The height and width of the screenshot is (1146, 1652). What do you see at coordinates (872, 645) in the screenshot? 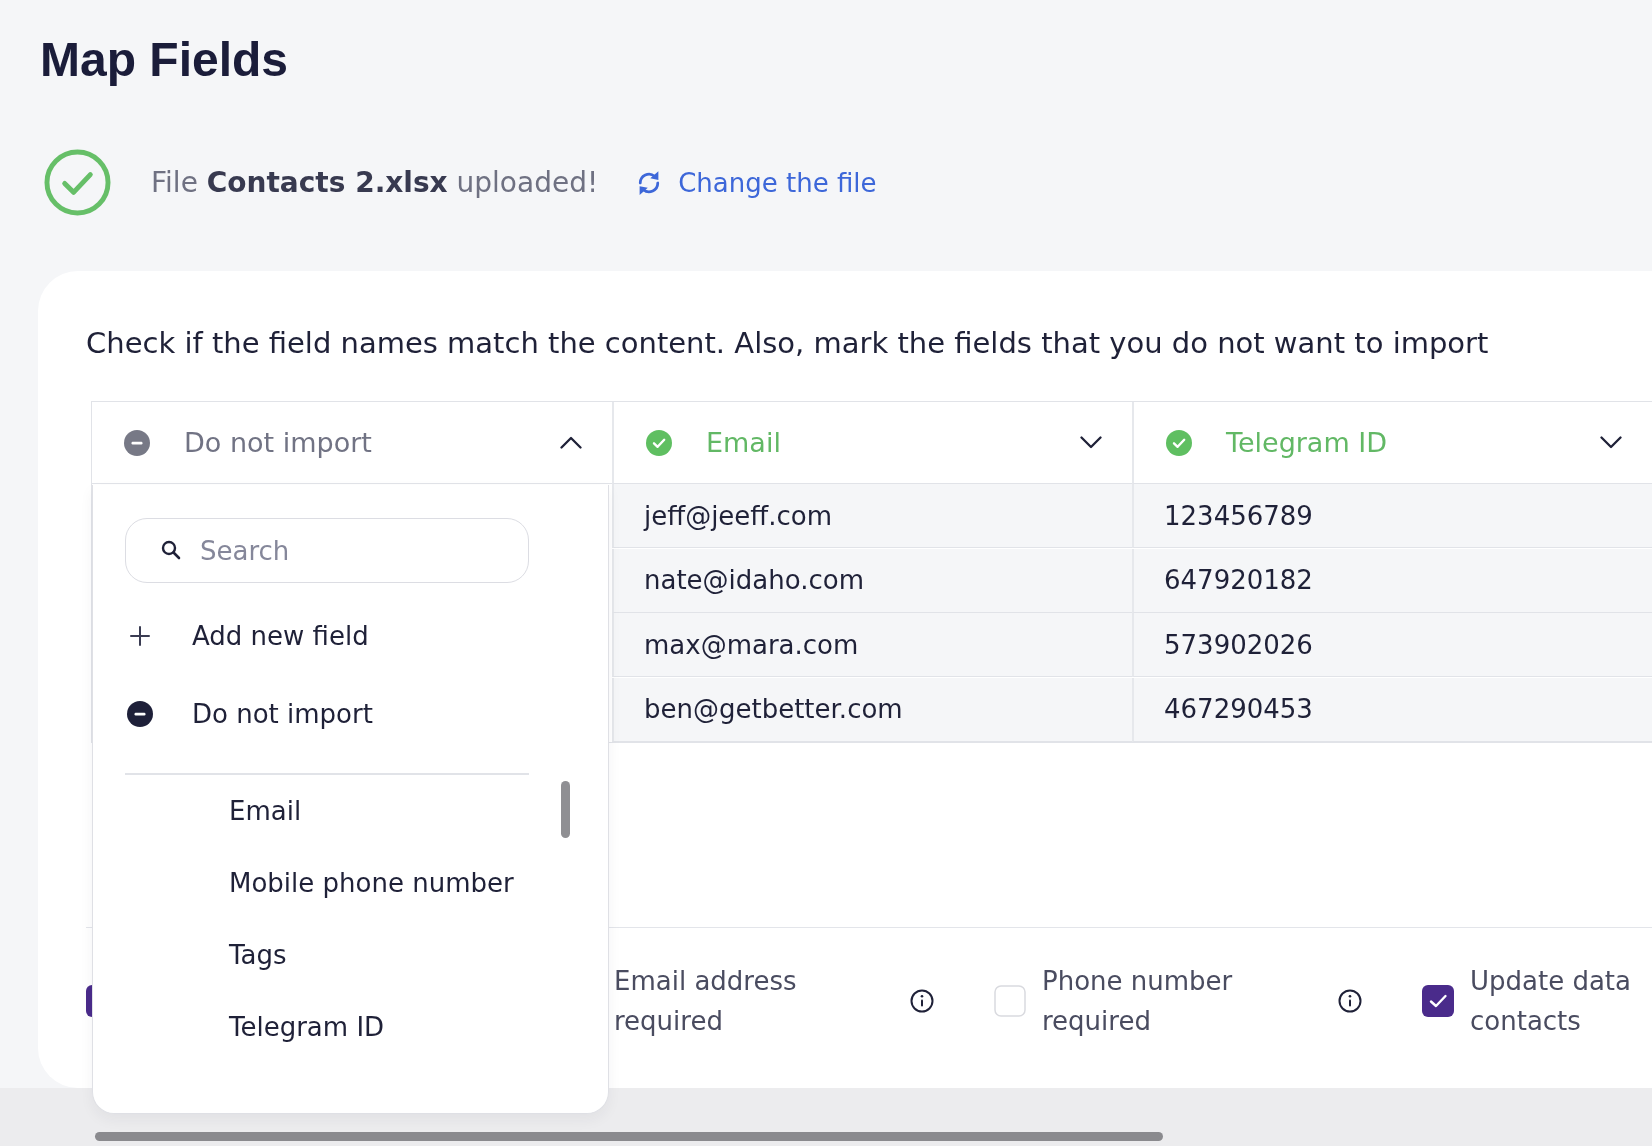
I see `table-cell: max@mara.com` at bounding box center [872, 645].